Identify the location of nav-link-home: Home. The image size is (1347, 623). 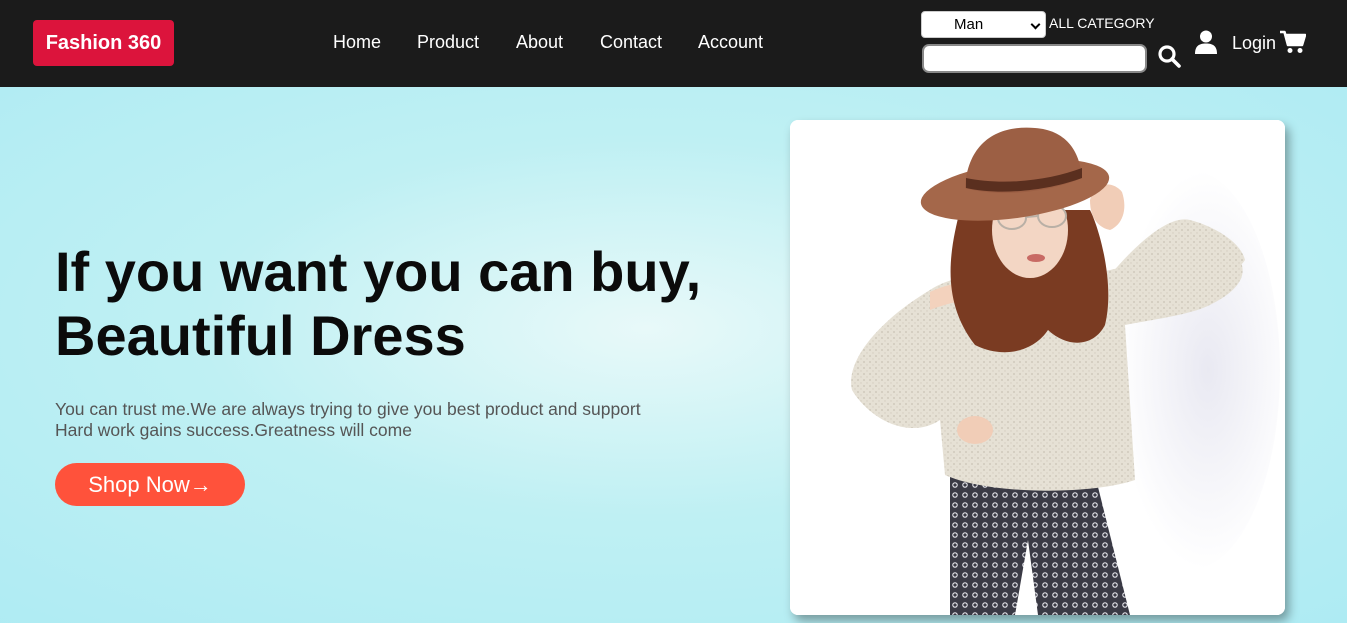
(357, 42).